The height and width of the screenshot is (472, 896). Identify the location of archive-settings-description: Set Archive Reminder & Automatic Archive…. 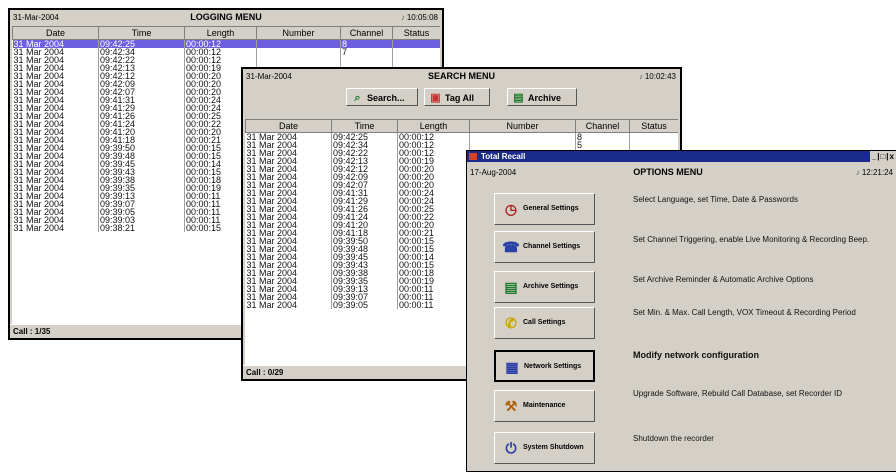
(723, 279).